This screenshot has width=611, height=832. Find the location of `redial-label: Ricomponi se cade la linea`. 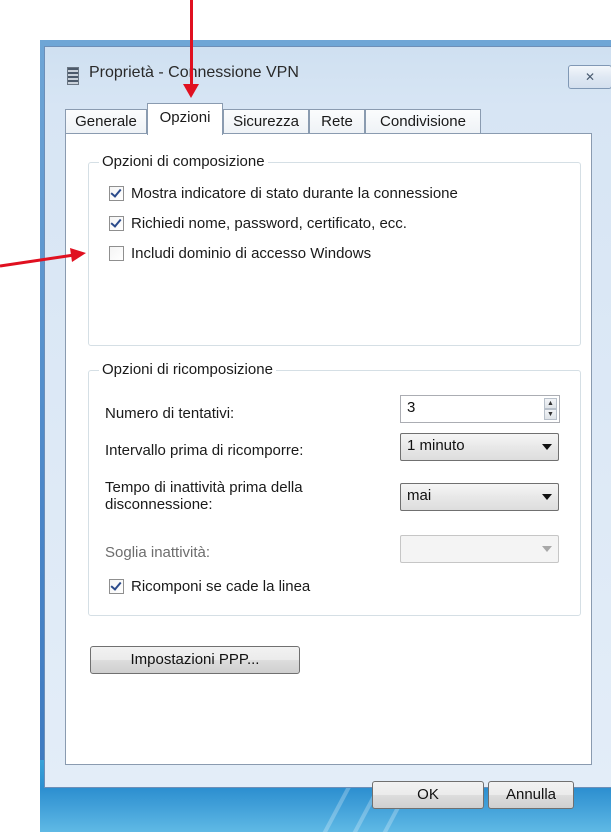

redial-label: Ricomponi se cade la linea is located at coordinates (221, 586).